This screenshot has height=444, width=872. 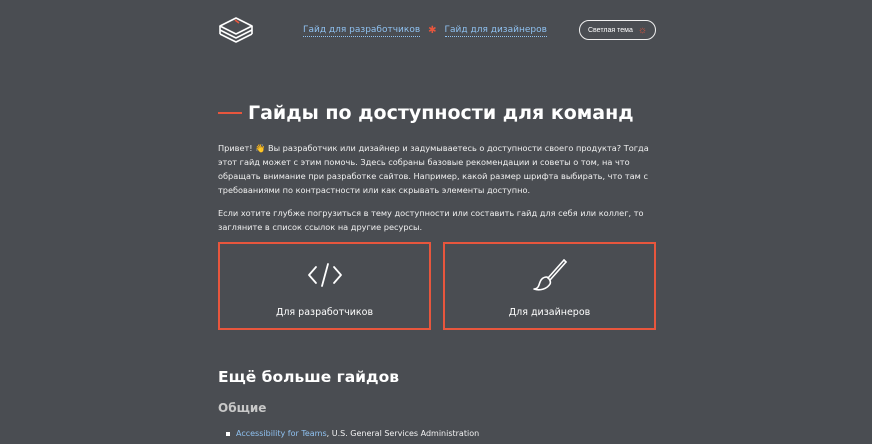 I want to click on more-guides-heading: Ещё больше гайдов, so click(x=309, y=377).